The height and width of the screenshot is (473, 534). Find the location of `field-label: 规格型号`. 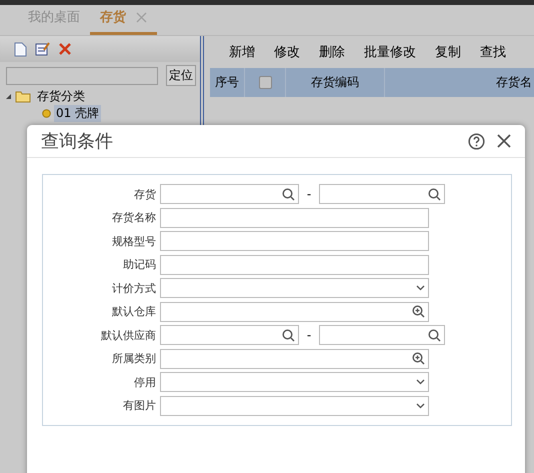

field-label: 规格型号 is located at coordinates (133, 241).